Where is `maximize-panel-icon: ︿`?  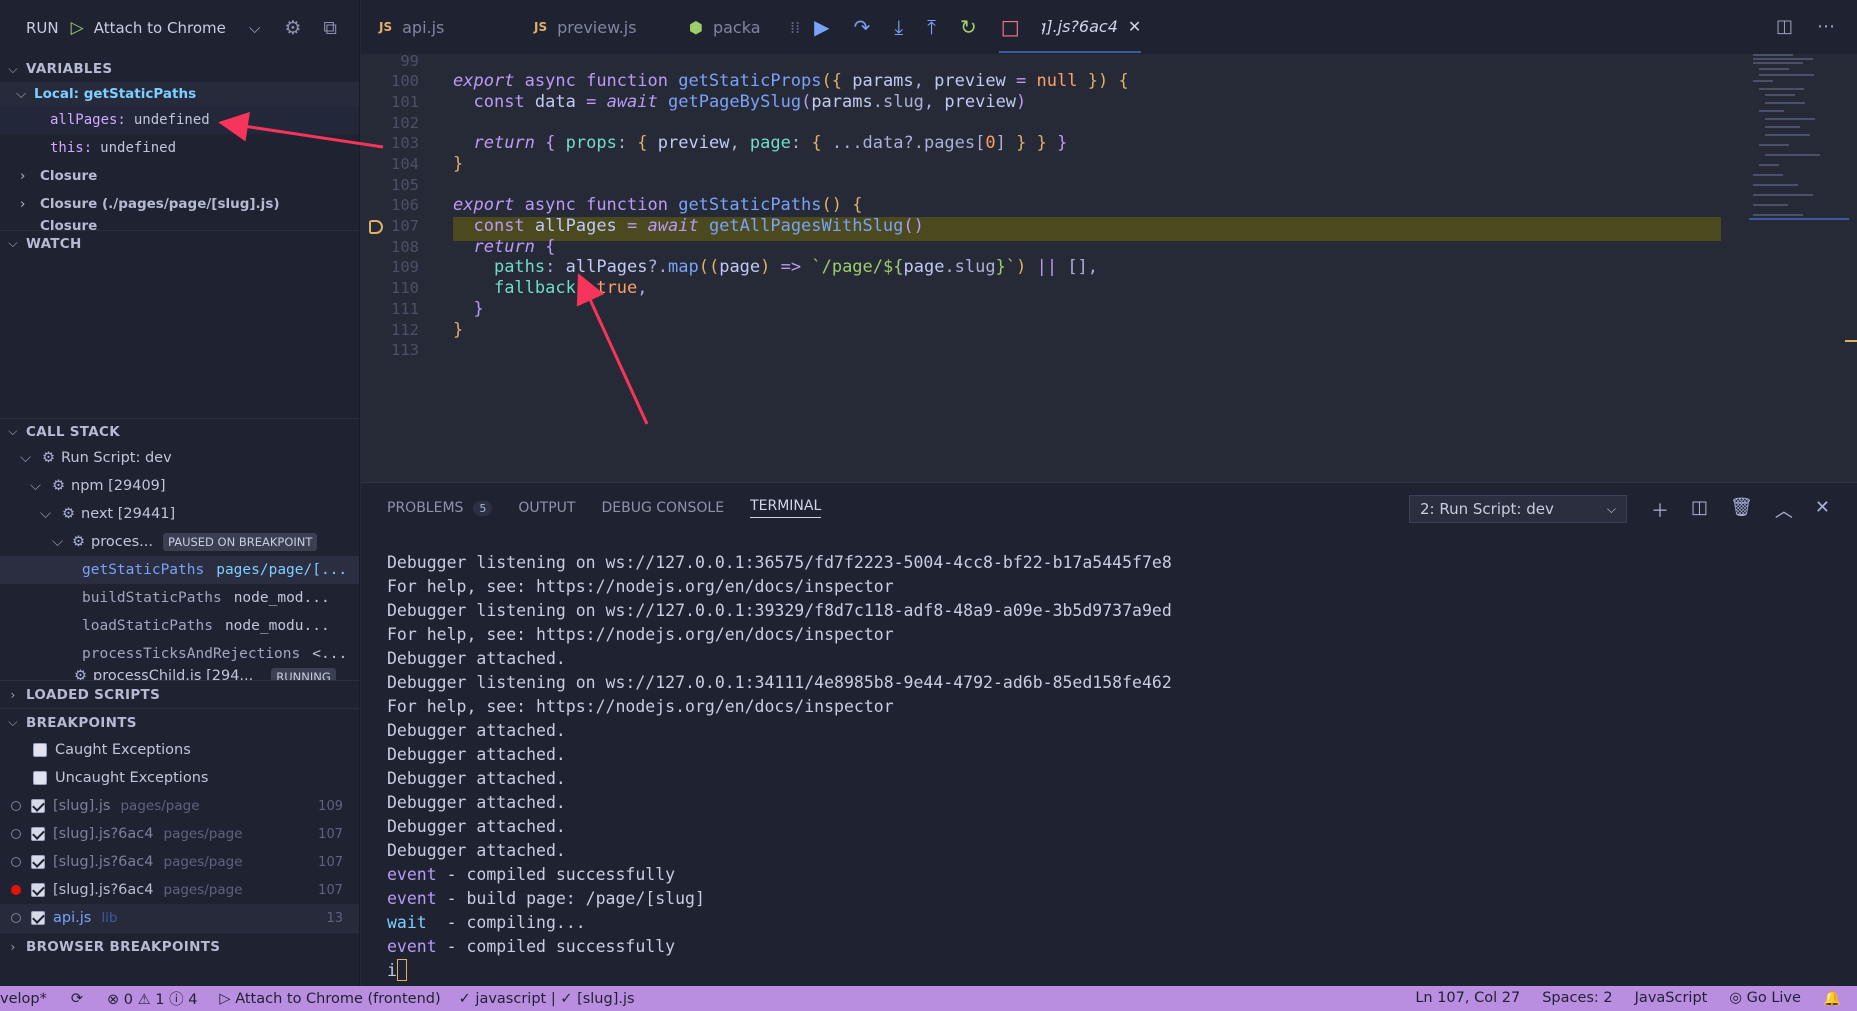
maximize-panel-icon: ︿ is located at coordinates (1784, 510).